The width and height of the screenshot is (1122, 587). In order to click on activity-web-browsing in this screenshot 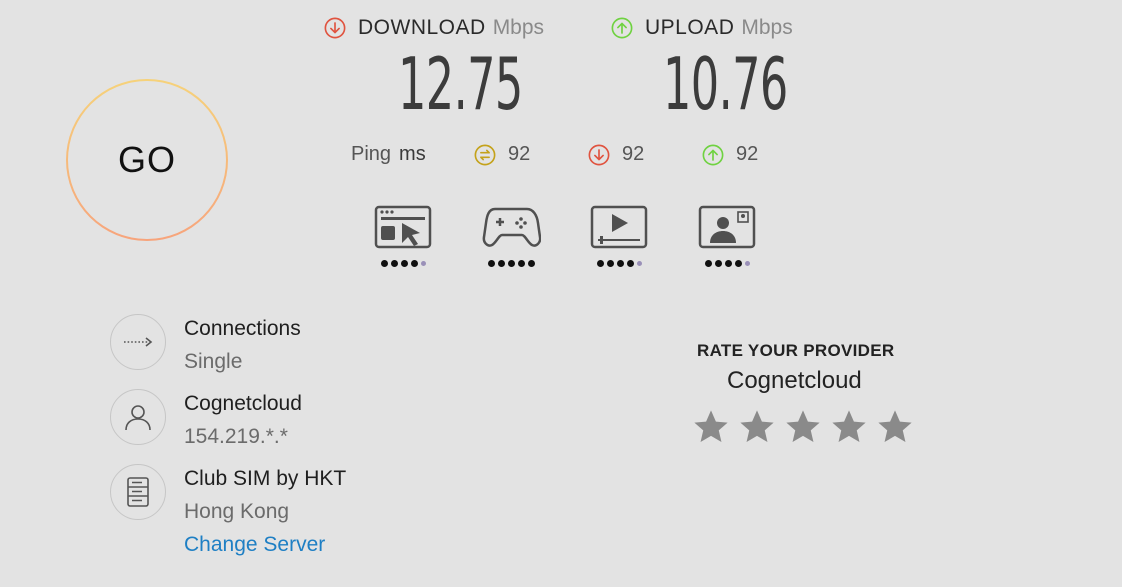, I will do `click(403, 236)`.